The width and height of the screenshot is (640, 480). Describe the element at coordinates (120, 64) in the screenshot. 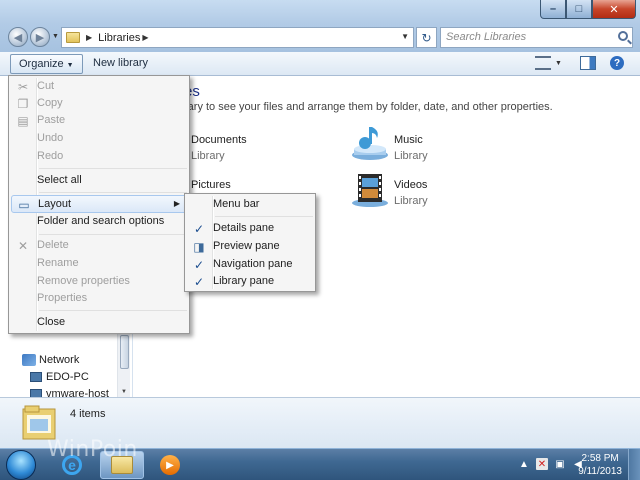

I see `new-library-button: New library` at that location.